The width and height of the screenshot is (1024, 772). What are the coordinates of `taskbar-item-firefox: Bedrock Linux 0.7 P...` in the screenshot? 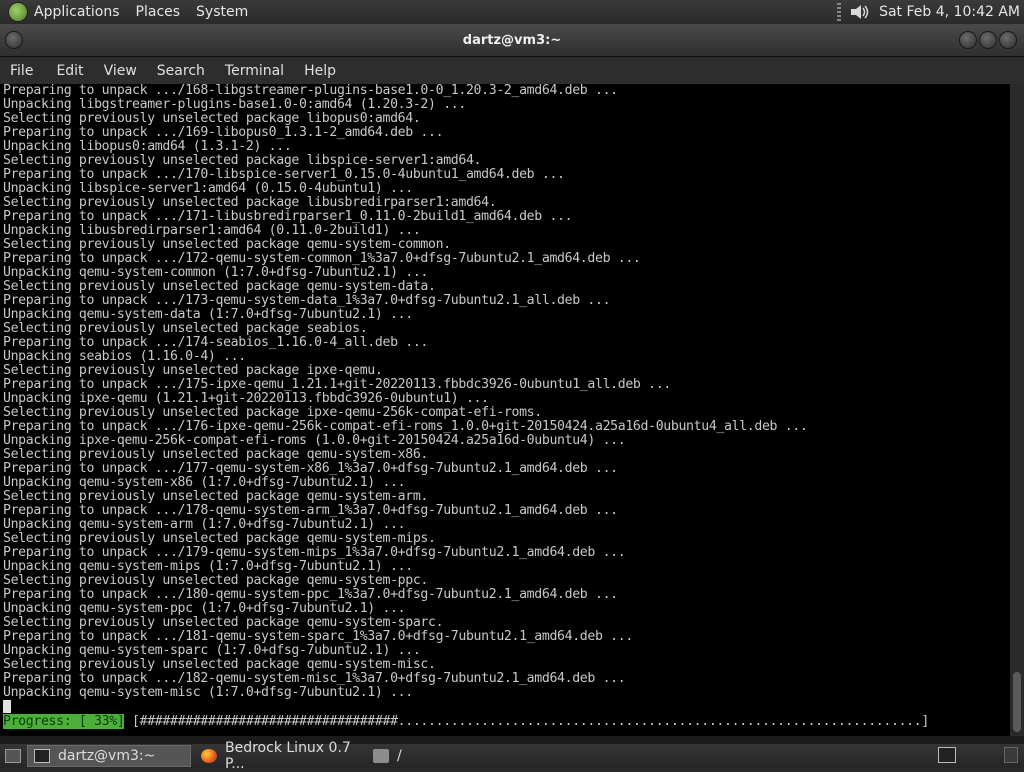 It's located at (279, 756).